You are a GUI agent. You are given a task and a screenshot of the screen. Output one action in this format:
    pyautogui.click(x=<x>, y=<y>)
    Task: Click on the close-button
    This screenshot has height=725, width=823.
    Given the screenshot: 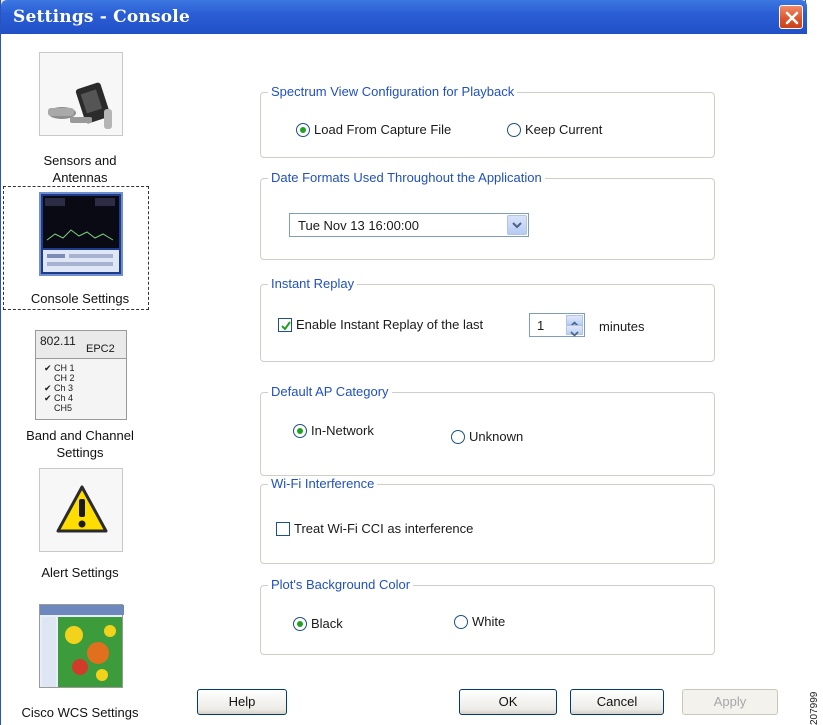 What is the action you would take?
    pyautogui.click(x=791, y=17)
    